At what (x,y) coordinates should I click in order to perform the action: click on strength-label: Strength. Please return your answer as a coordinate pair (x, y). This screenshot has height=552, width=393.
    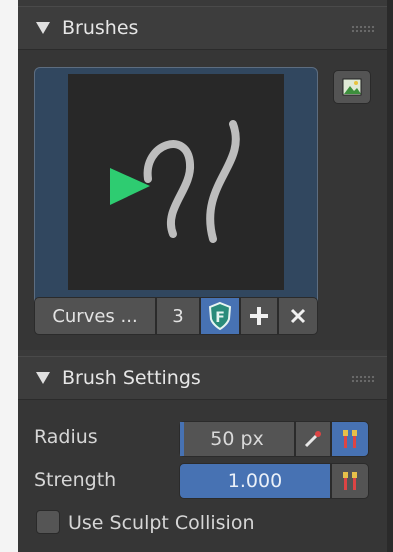
    Looking at the image, I should click on (75, 480).